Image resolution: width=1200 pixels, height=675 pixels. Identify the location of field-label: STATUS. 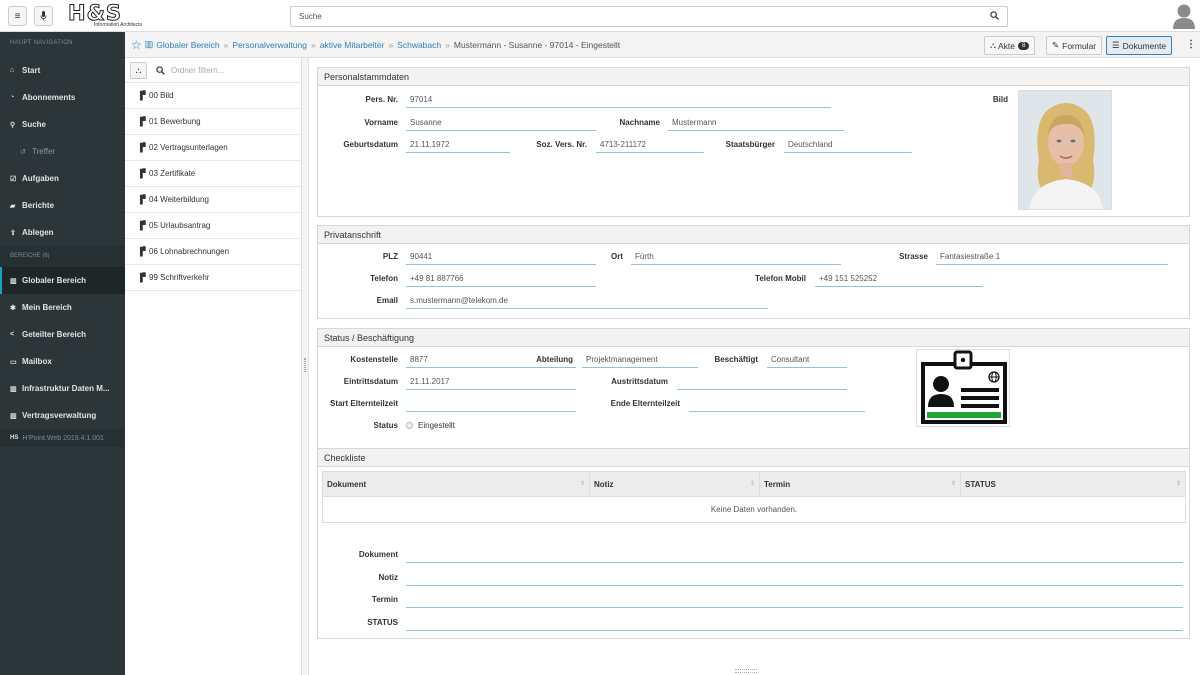
(382, 622).